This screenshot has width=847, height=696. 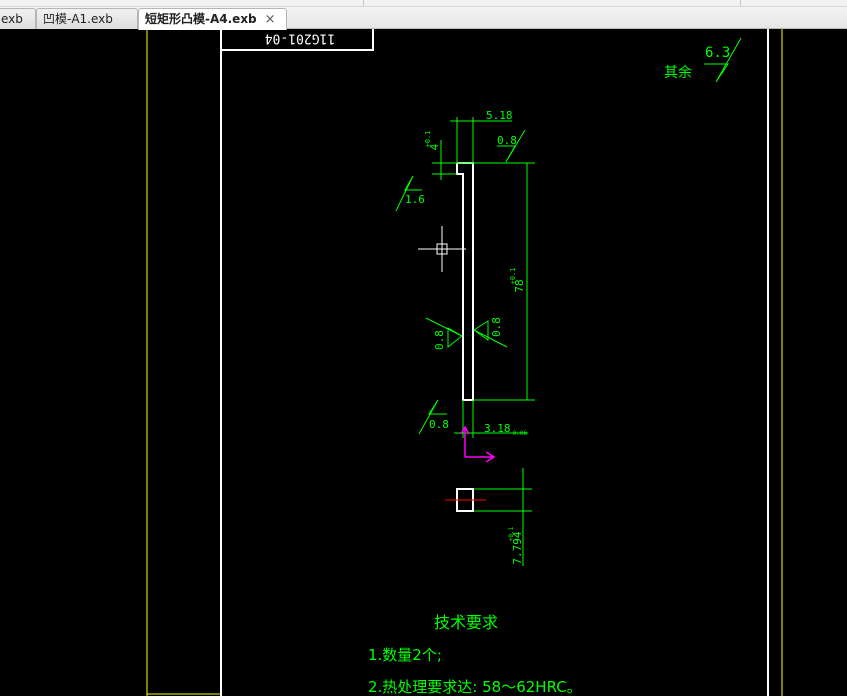 I want to click on dim-length-tol: +0.1, so click(x=513, y=276).